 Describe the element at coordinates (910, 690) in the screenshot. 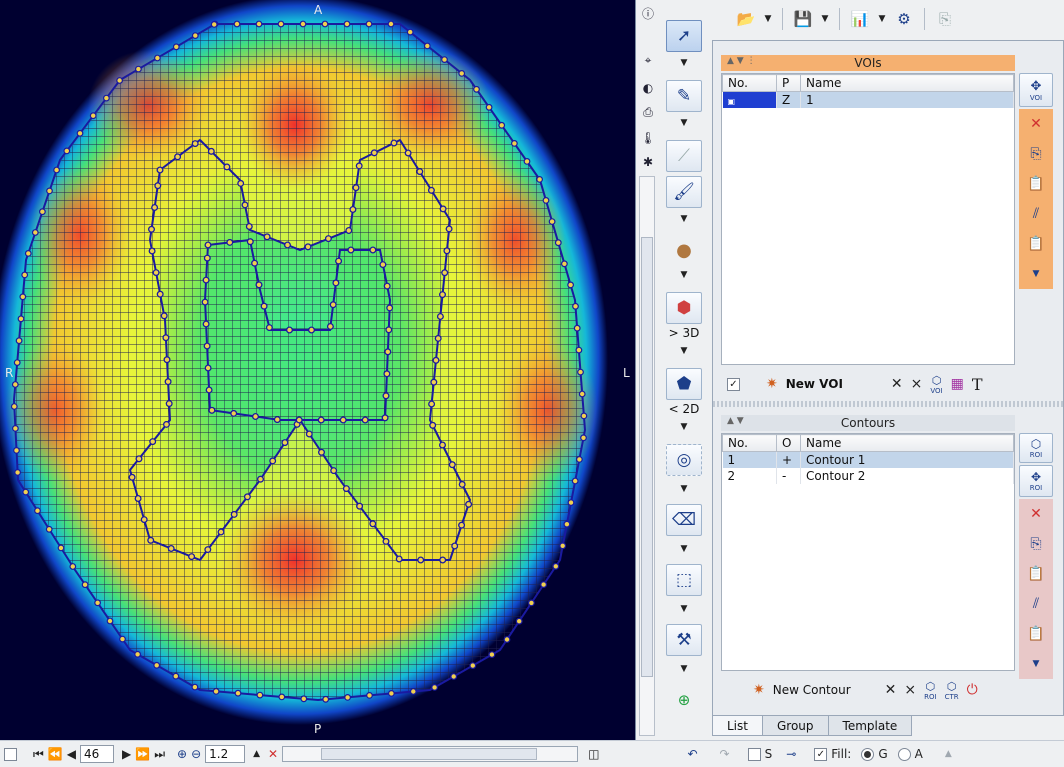

I see `delete-all-icon: ⨯` at that location.